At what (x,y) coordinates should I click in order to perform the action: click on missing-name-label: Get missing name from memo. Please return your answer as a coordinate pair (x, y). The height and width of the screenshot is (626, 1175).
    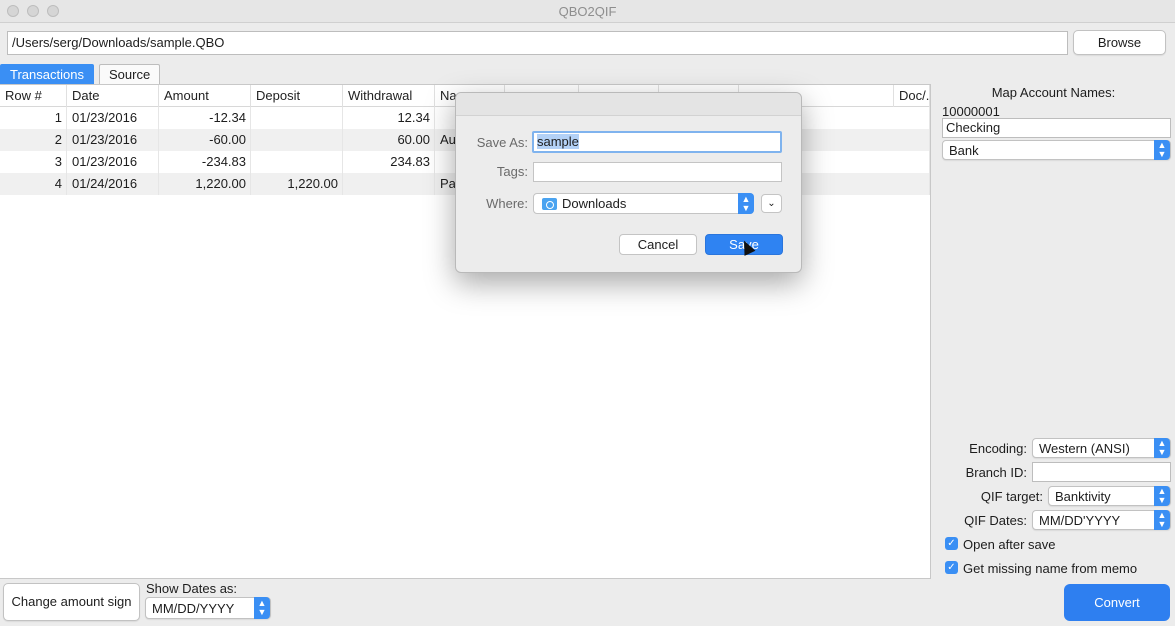
    Looking at the image, I should click on (1050, 568).